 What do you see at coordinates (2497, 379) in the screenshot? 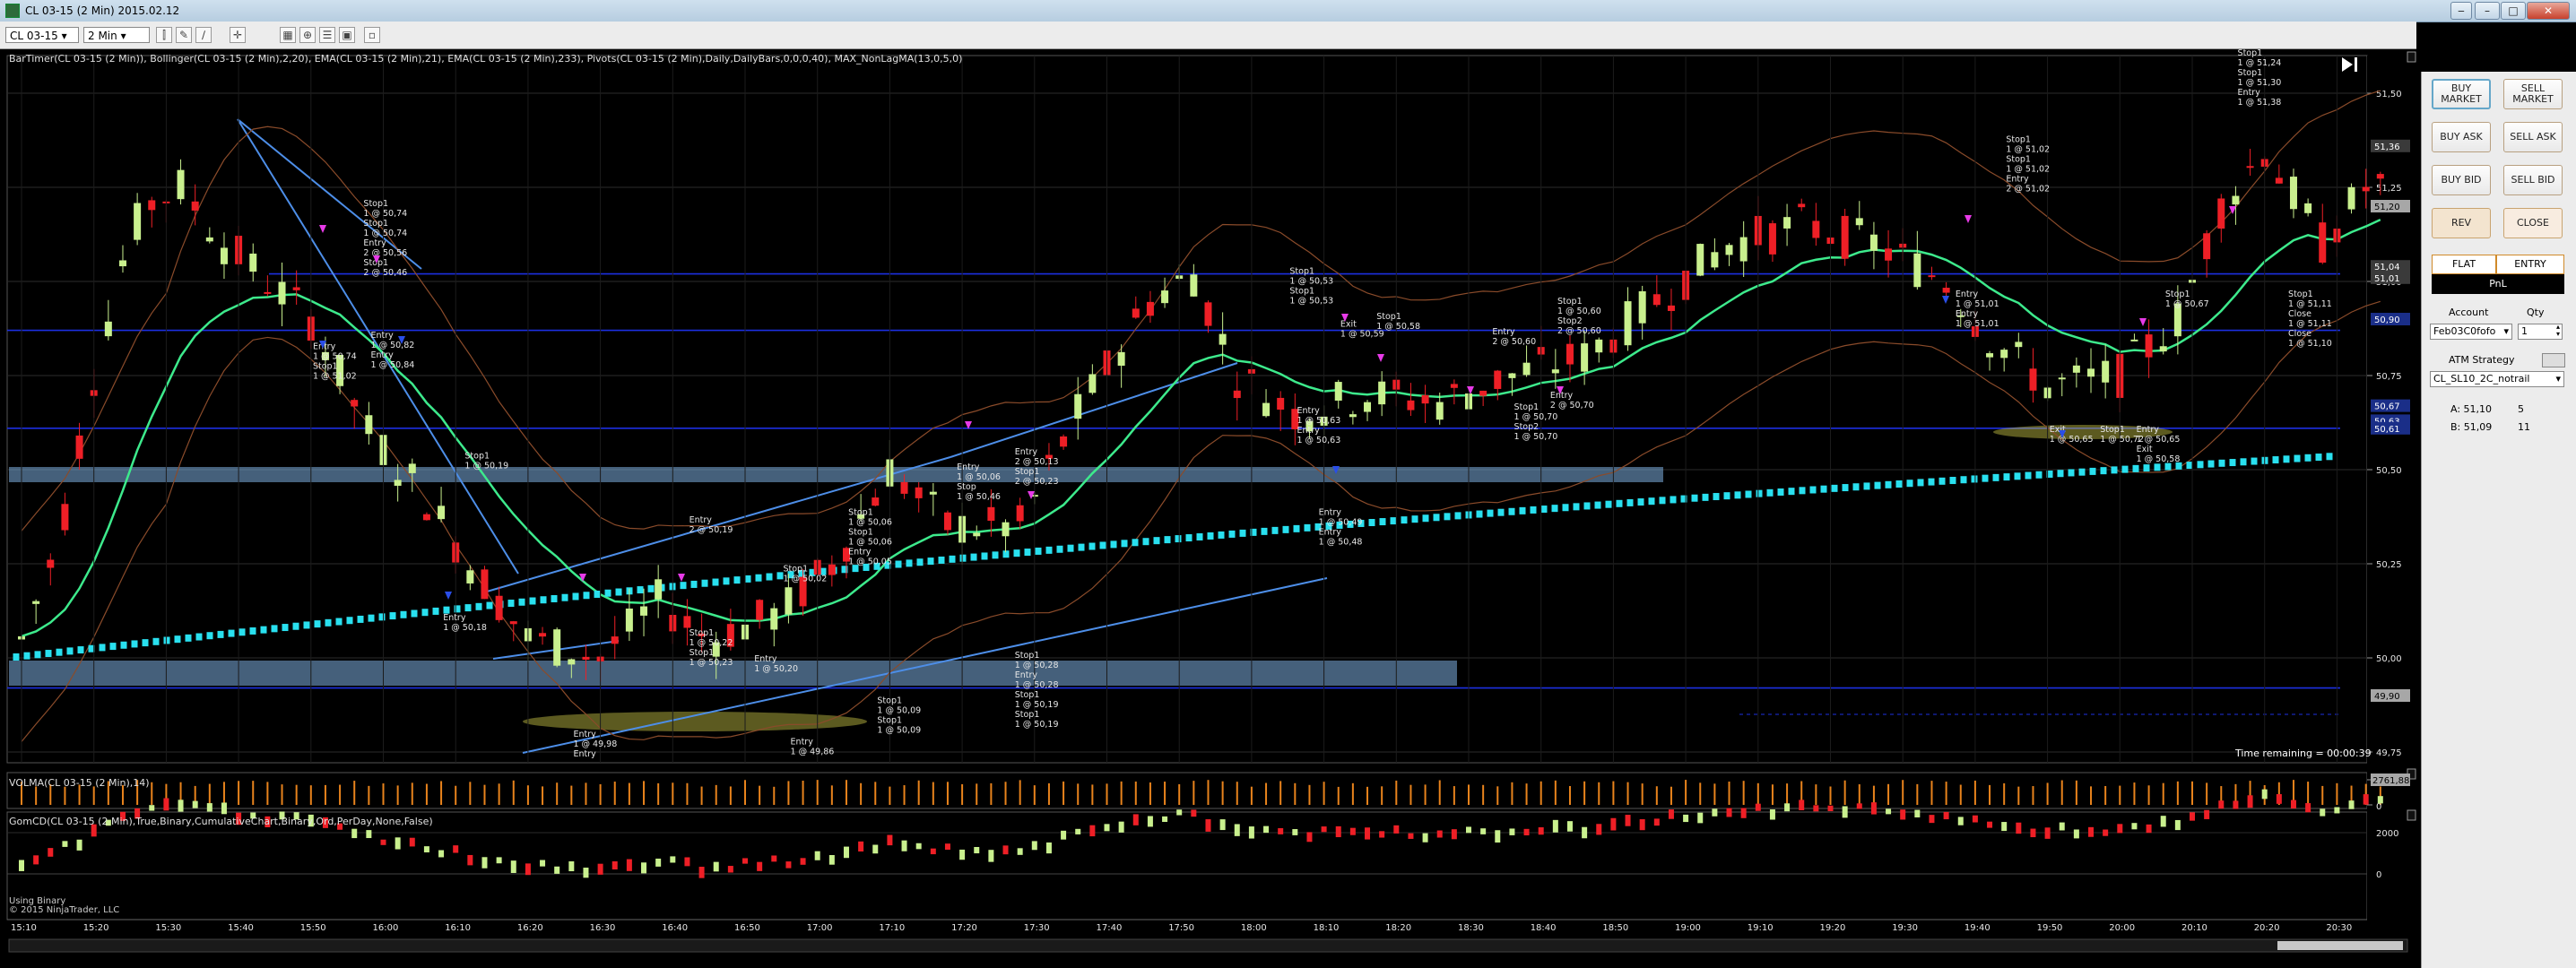
I see `atm-strategy-selector: CL_SL10_2C_notrail ▾` at bounding box center [2497, 379].